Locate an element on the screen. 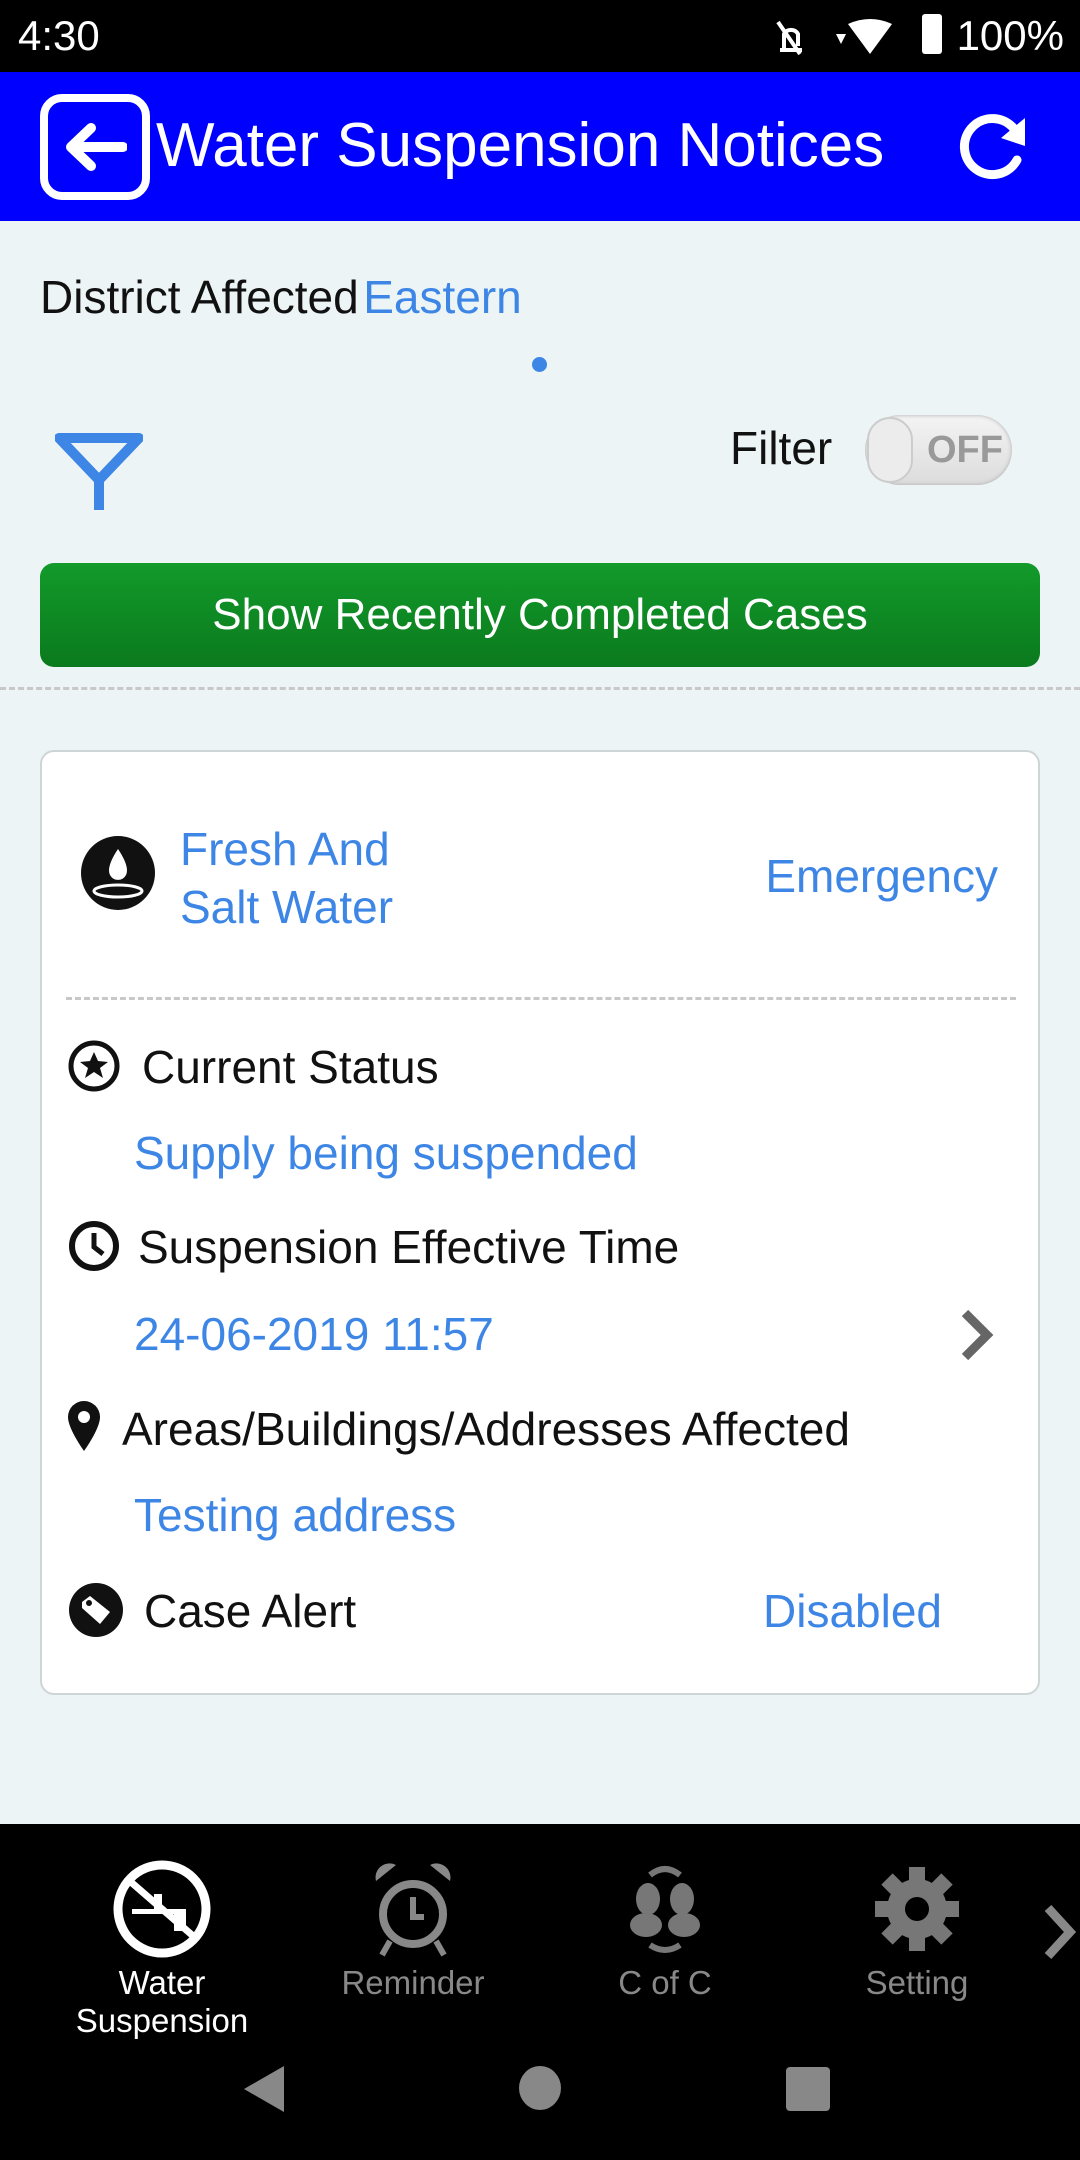 The height and width of the screenshot is (2160, 1080). system-back-icon is located at coordinates (265, 2089).